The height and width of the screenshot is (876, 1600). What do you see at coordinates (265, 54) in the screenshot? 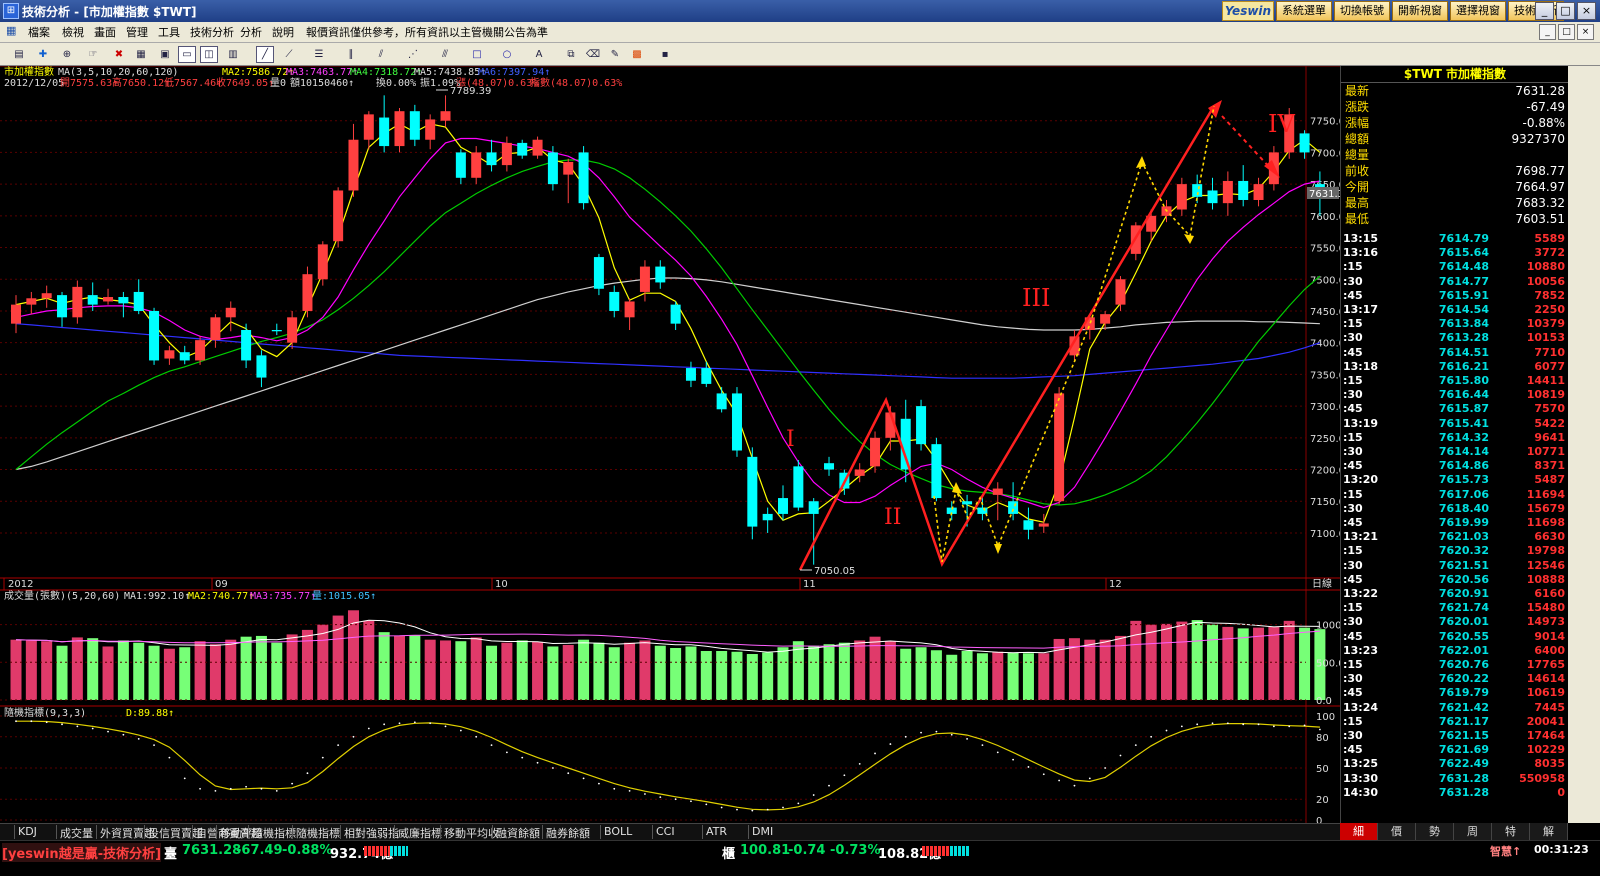
I see `draw-line-icon: ╱` at bounding box center [265, 54].